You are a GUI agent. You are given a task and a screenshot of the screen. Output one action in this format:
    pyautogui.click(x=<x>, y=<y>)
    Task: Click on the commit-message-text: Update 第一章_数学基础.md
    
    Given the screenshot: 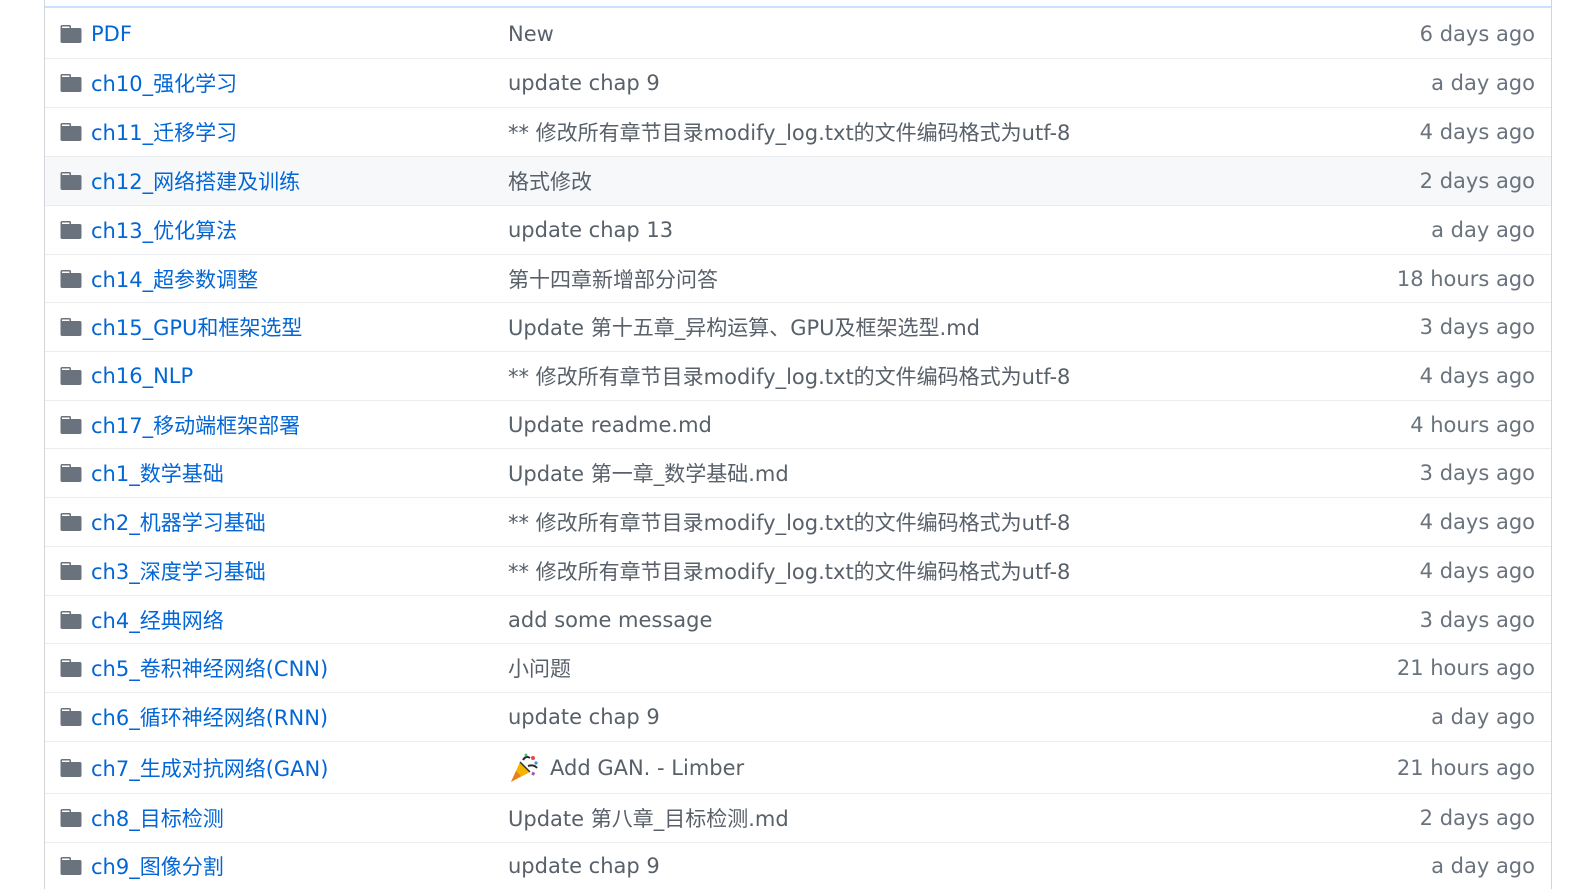 What is the action you would take?
    pyautogui.click(x=648, y=474)
    